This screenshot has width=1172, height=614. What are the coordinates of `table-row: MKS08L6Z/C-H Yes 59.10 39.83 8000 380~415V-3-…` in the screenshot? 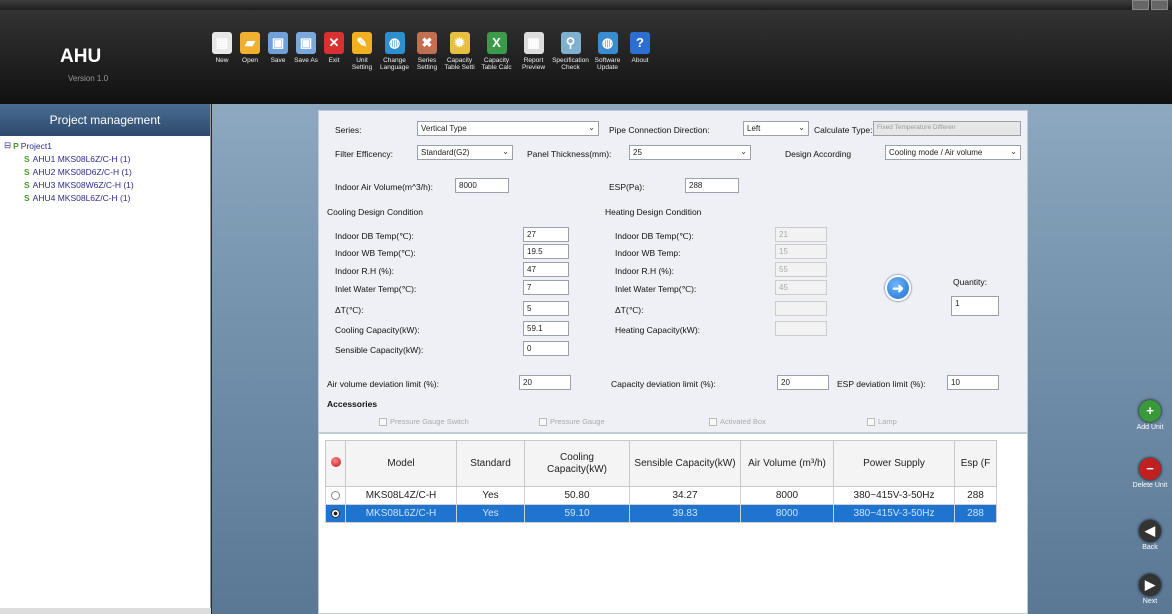 It's located at (661, 513).